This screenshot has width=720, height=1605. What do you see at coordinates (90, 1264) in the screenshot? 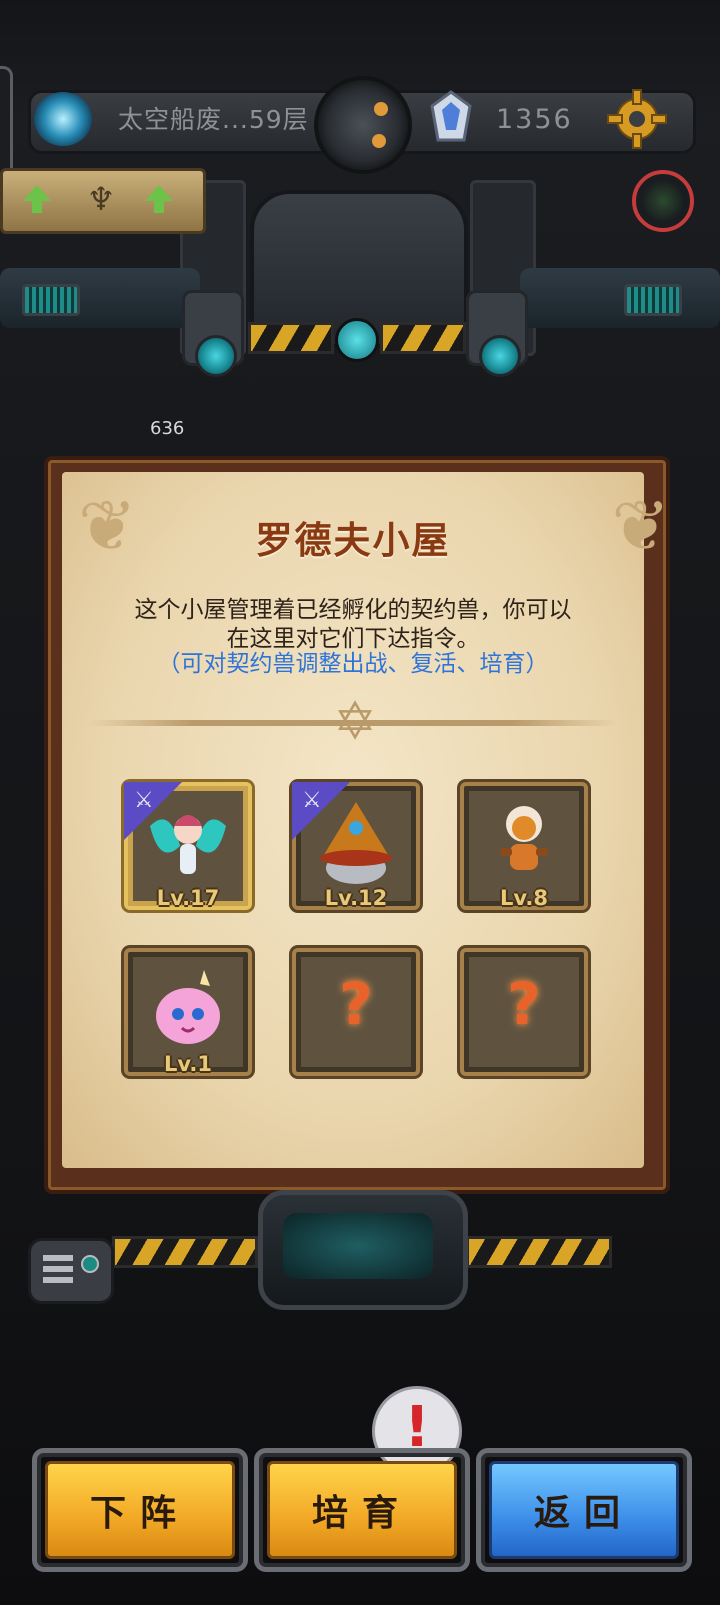
I see `menu-dot-icon` at bounding box center [90, 1264].